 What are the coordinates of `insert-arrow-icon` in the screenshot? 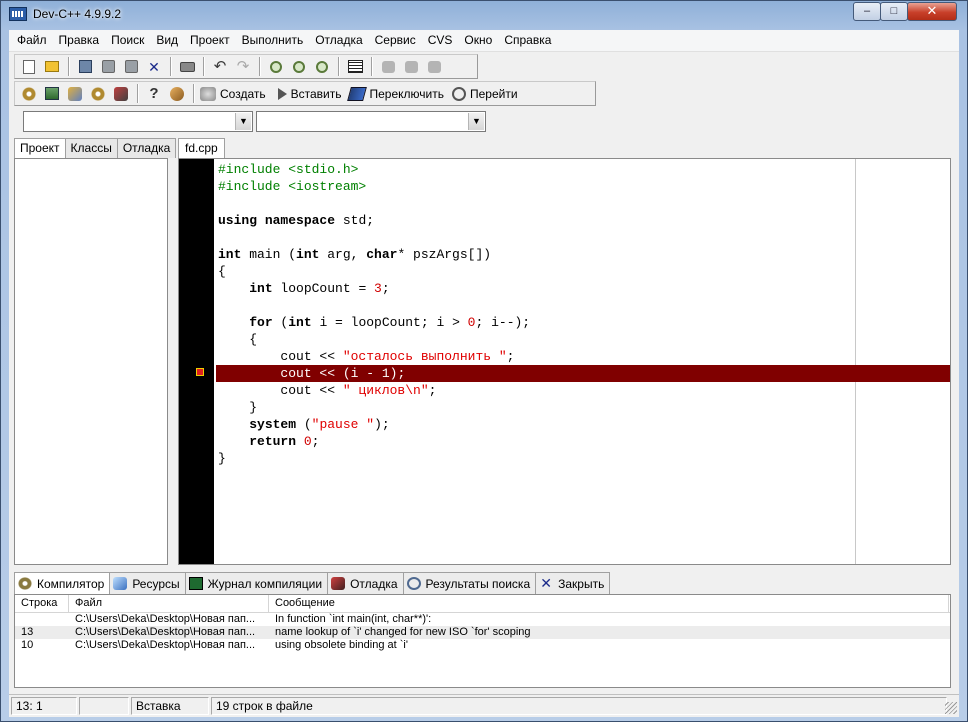 It's located at (282, 93).